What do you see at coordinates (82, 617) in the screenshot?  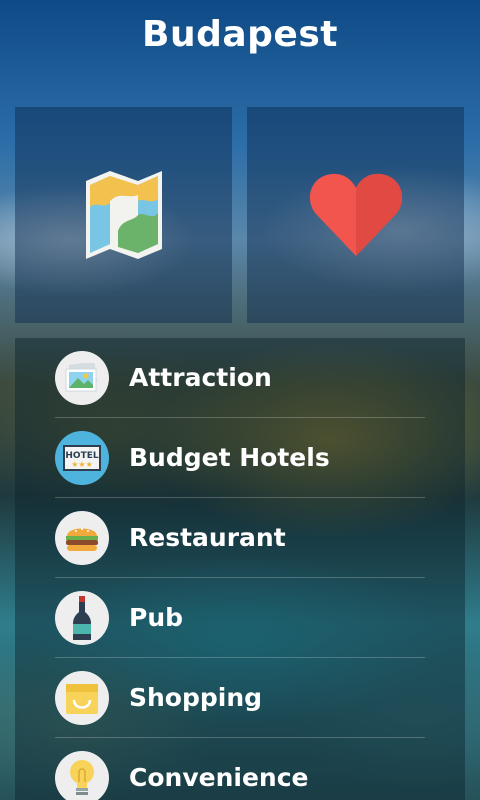 I see `wine-bottle-icon` at bounding box center [82, 617].